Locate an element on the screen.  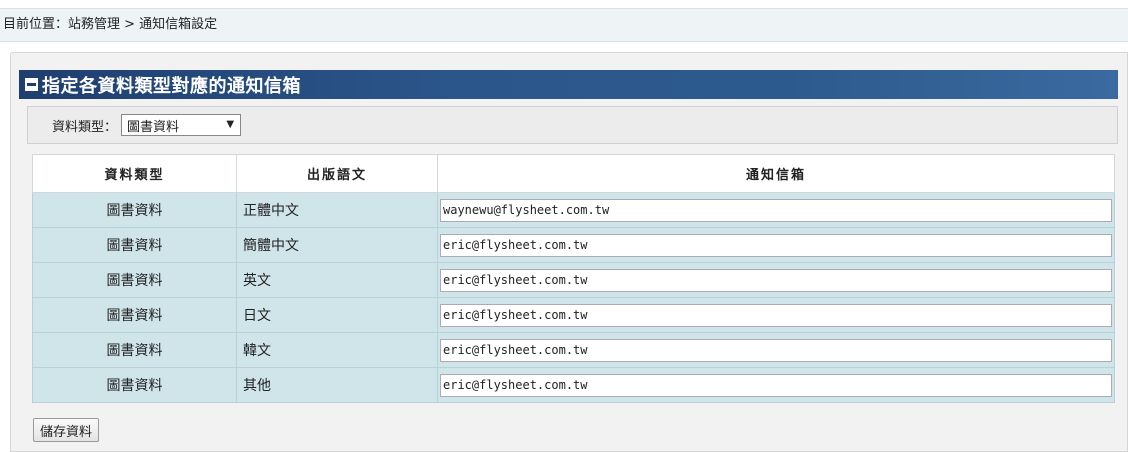
table-row: 圖書資料 其他 is located at coordinates (573, 385).